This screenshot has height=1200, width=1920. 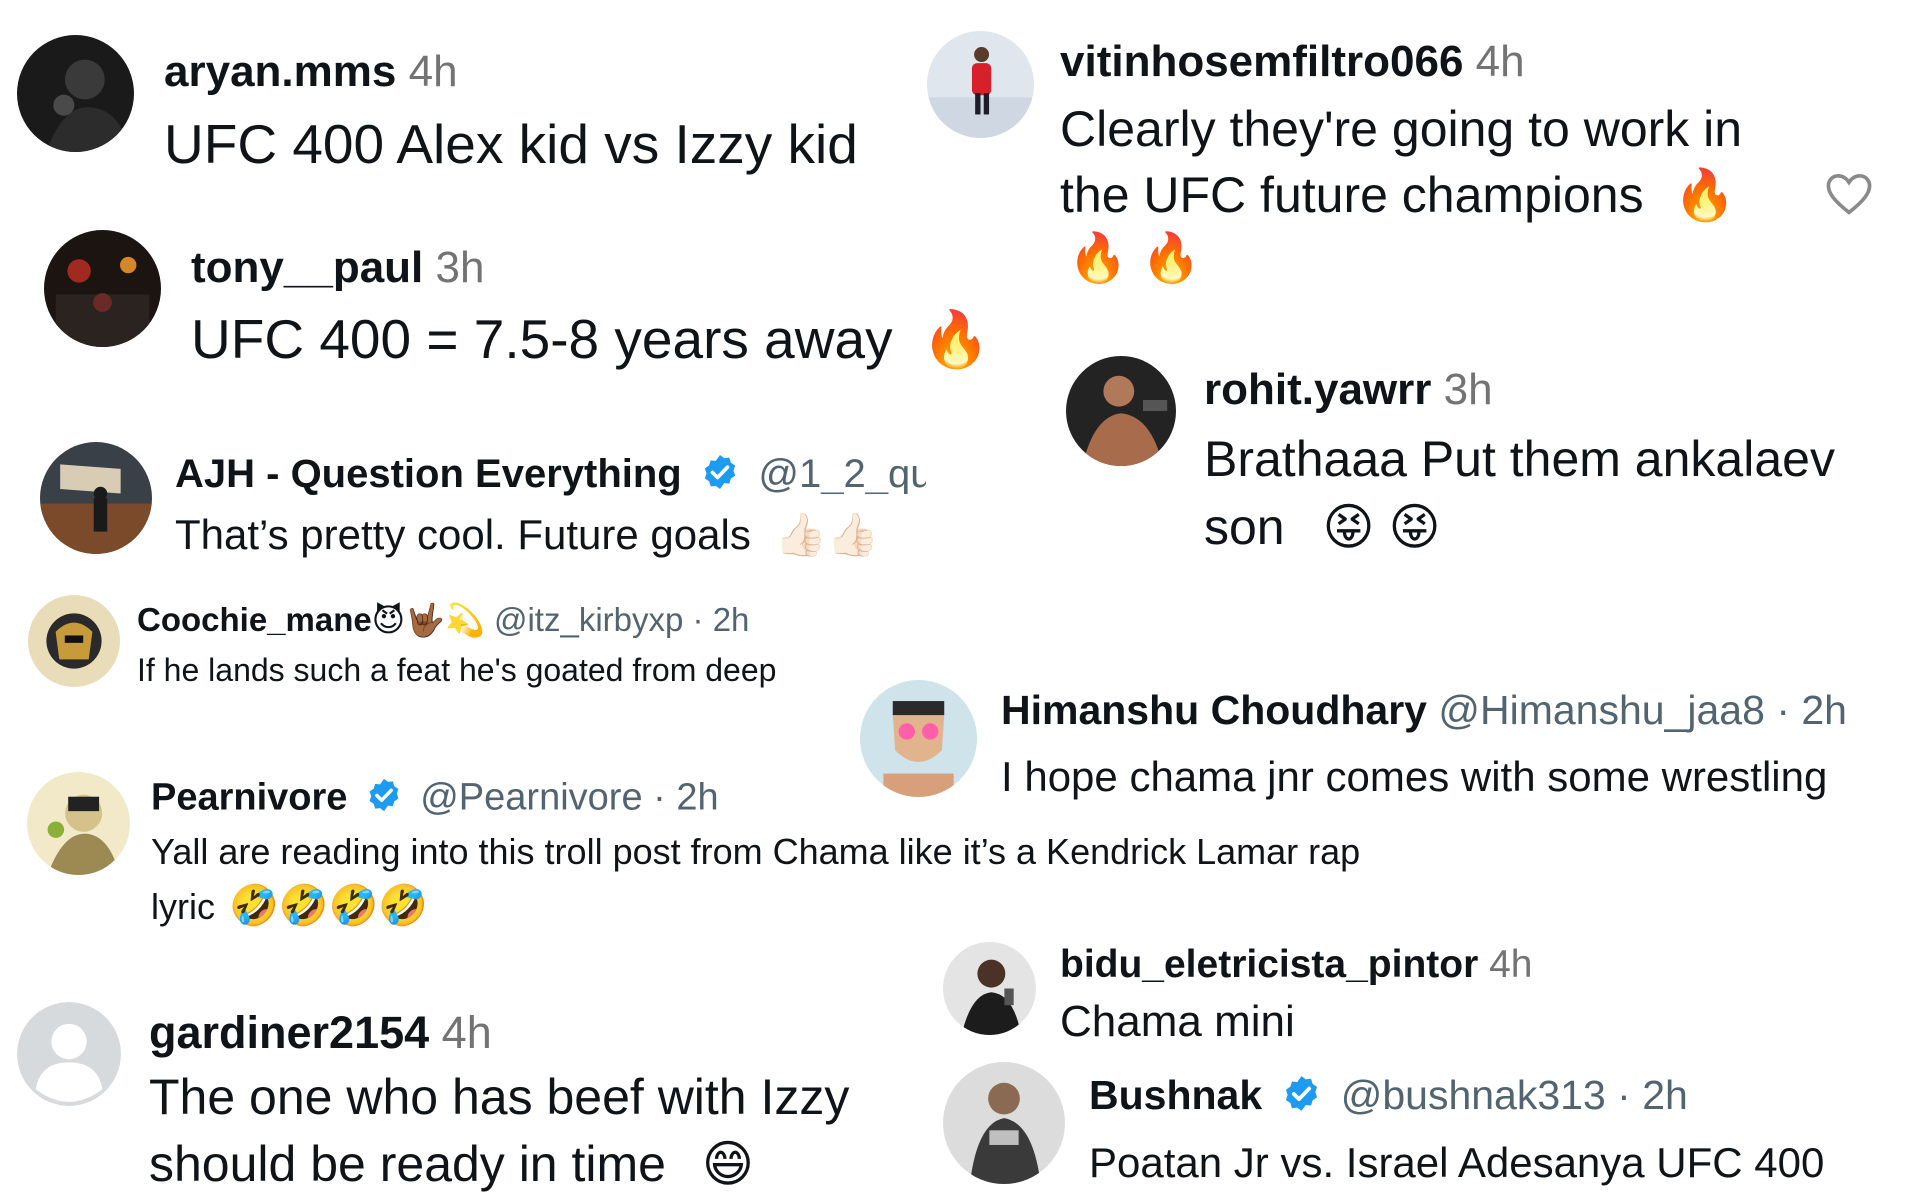 I want to click on squinting-tongue-emoji: 😝 😝, so click(x=1381, y=527).